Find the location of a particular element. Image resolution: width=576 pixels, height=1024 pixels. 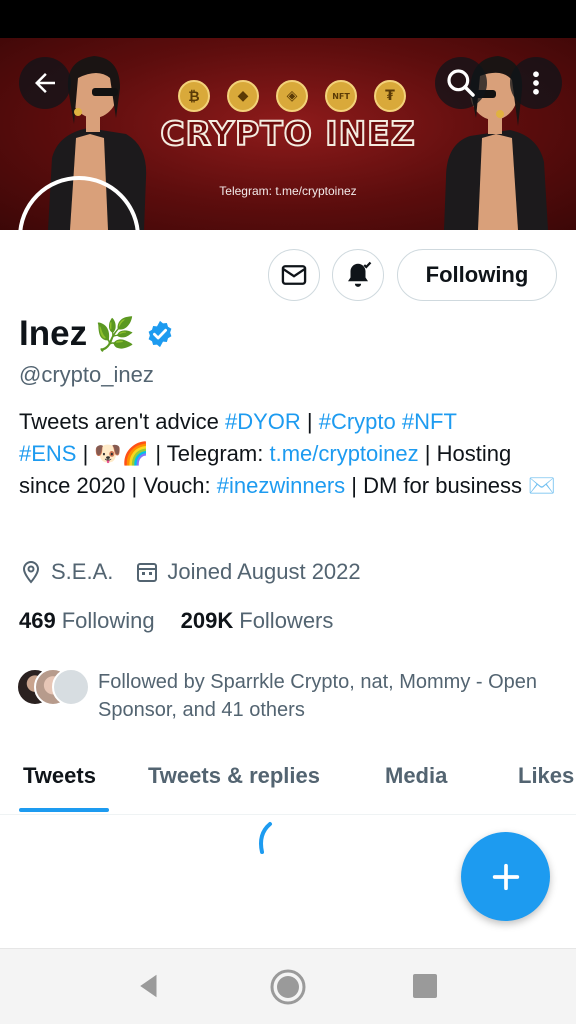

bell-check-icon is located at coordinates (360, 274).